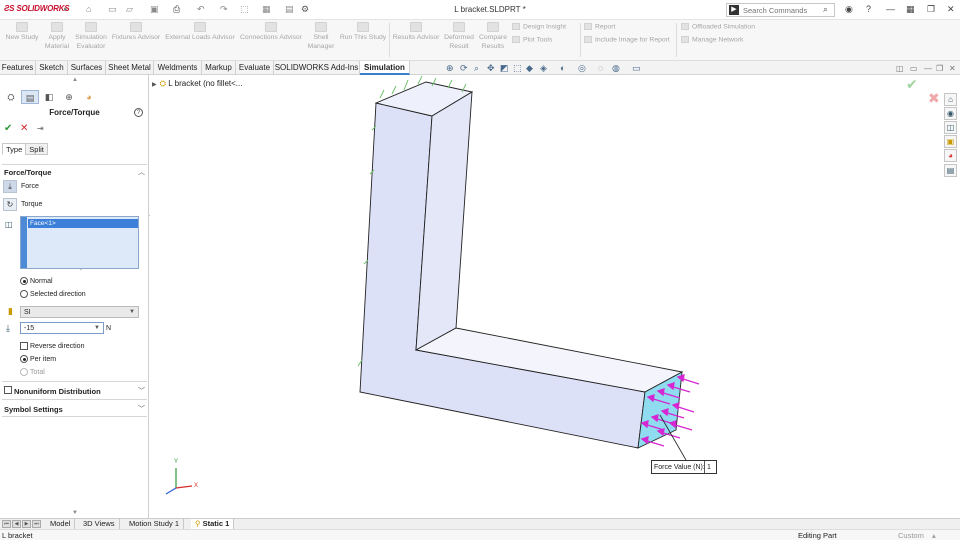 The image size is (960, 540). What do you see at coordinates (16, 524) in the screenshot?
I see `prev-tab-icon: ◀` at bounding box center [16, 524].